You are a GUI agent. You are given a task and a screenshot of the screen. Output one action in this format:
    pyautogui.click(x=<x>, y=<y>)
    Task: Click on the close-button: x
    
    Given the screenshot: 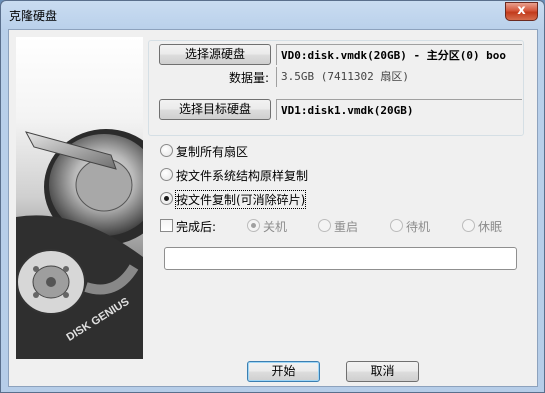 What is the action you would take?
    pyautogui.click(x=521, y=11)
    